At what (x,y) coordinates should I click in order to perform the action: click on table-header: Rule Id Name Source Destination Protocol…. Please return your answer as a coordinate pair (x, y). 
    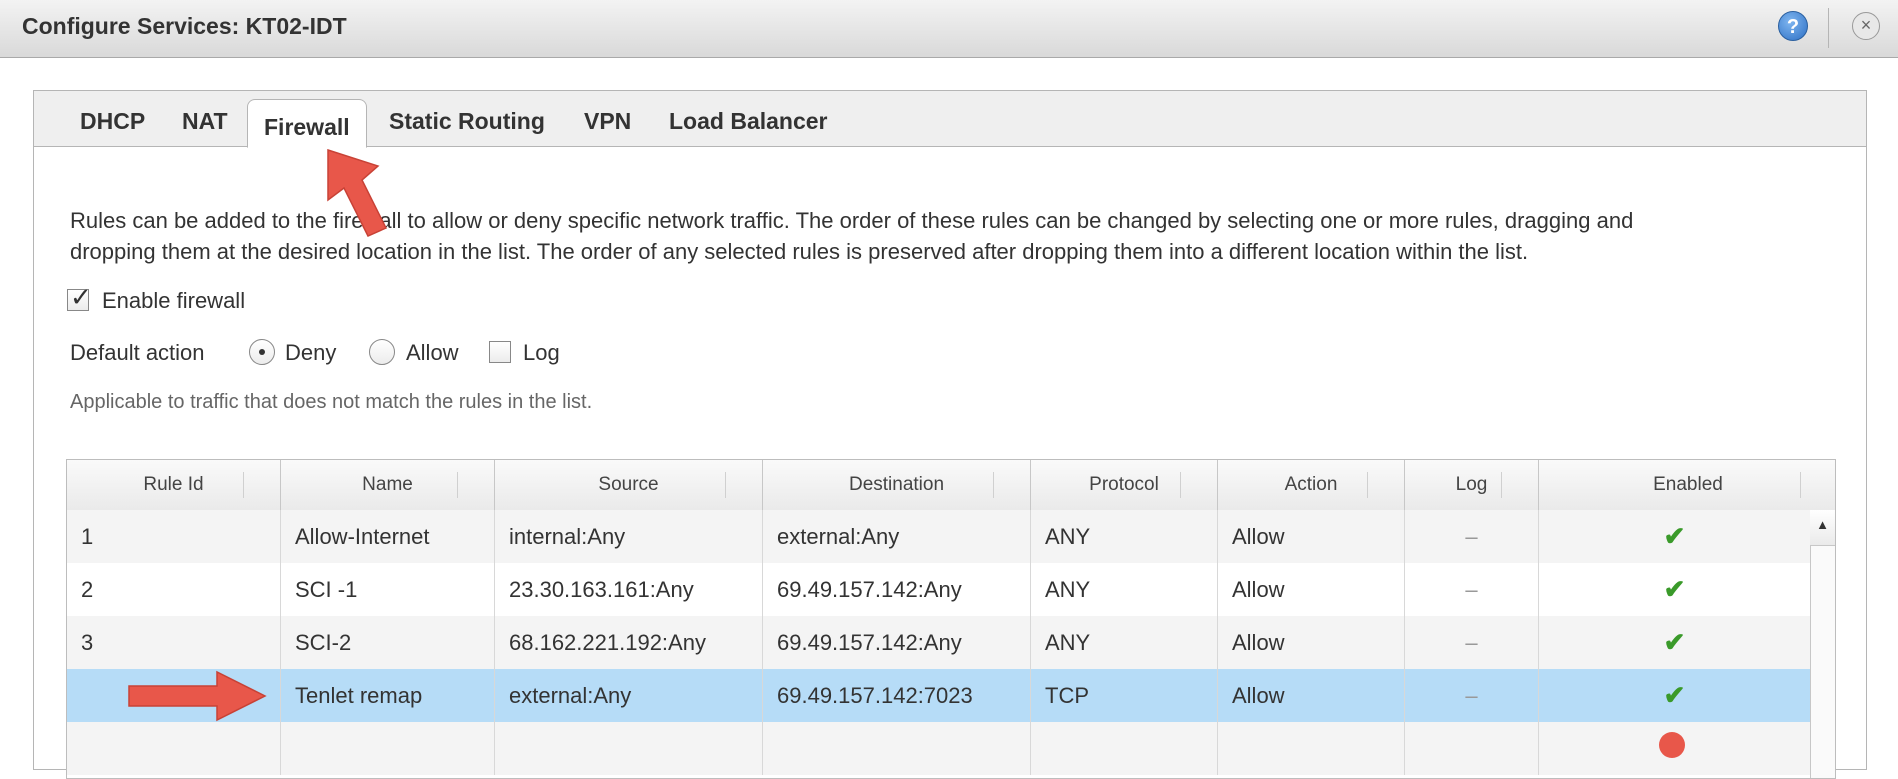
    Looking at the image, I should click on (951, 485).